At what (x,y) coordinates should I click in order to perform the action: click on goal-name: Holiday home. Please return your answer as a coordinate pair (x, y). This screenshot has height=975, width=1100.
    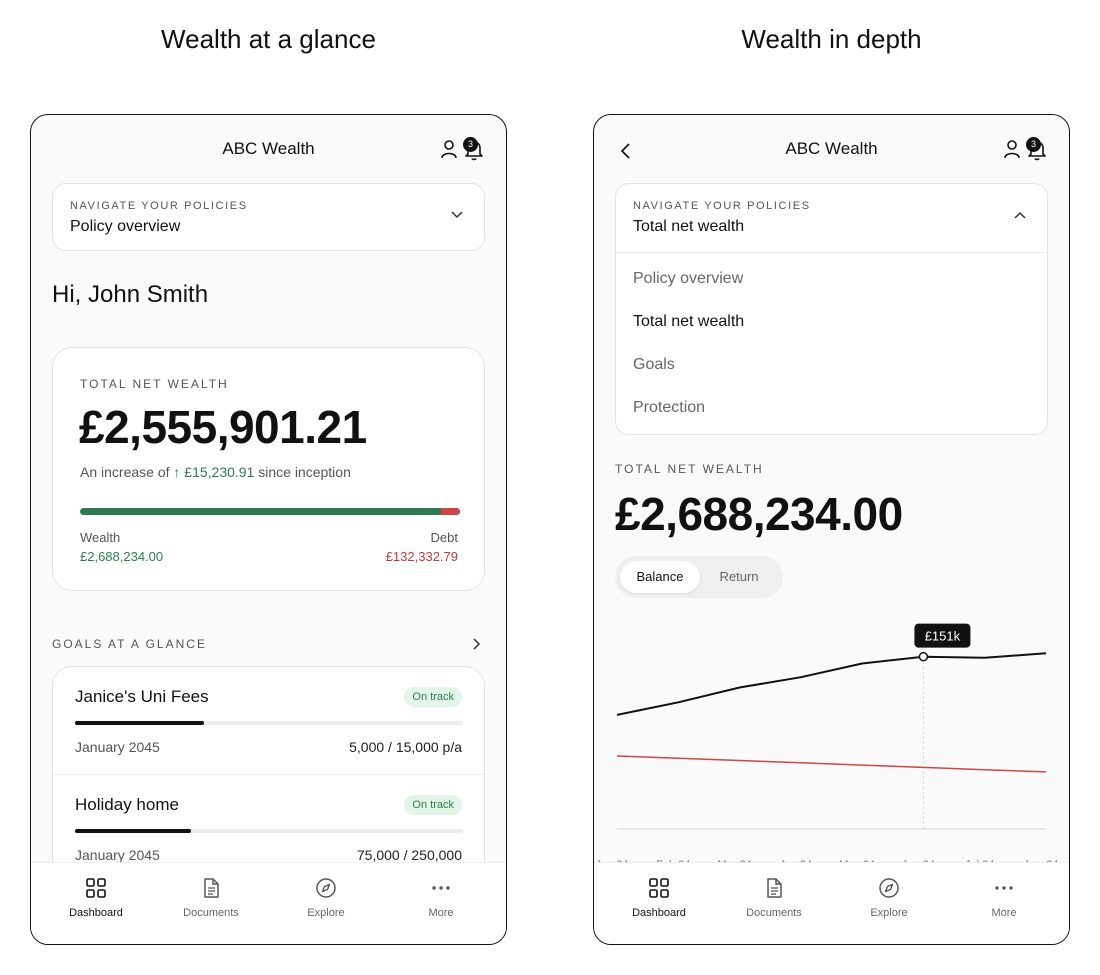
    Looking at the image, I should click on (127, 804).